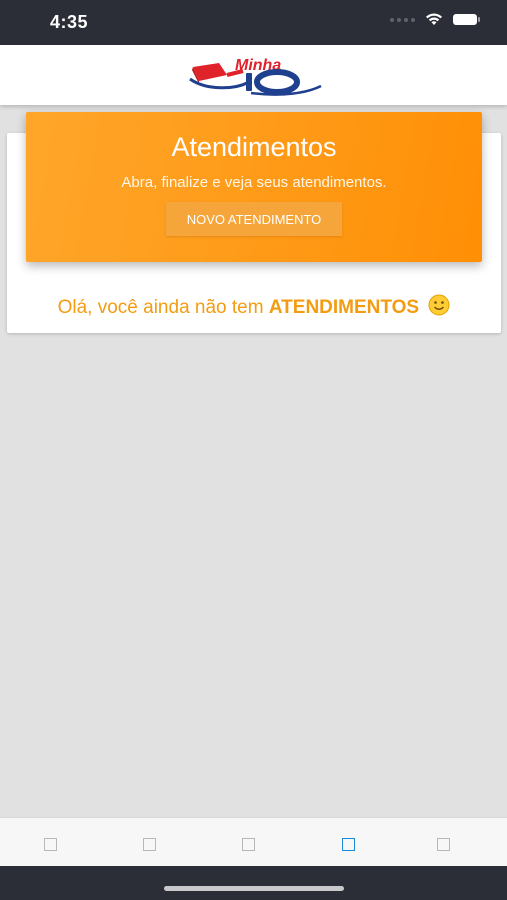 The width and height of the screenshot is (507, 900). I want to click on empty-state-message: Olá, você ainda não tem ATENDIMENTOS, so click(254, 306).